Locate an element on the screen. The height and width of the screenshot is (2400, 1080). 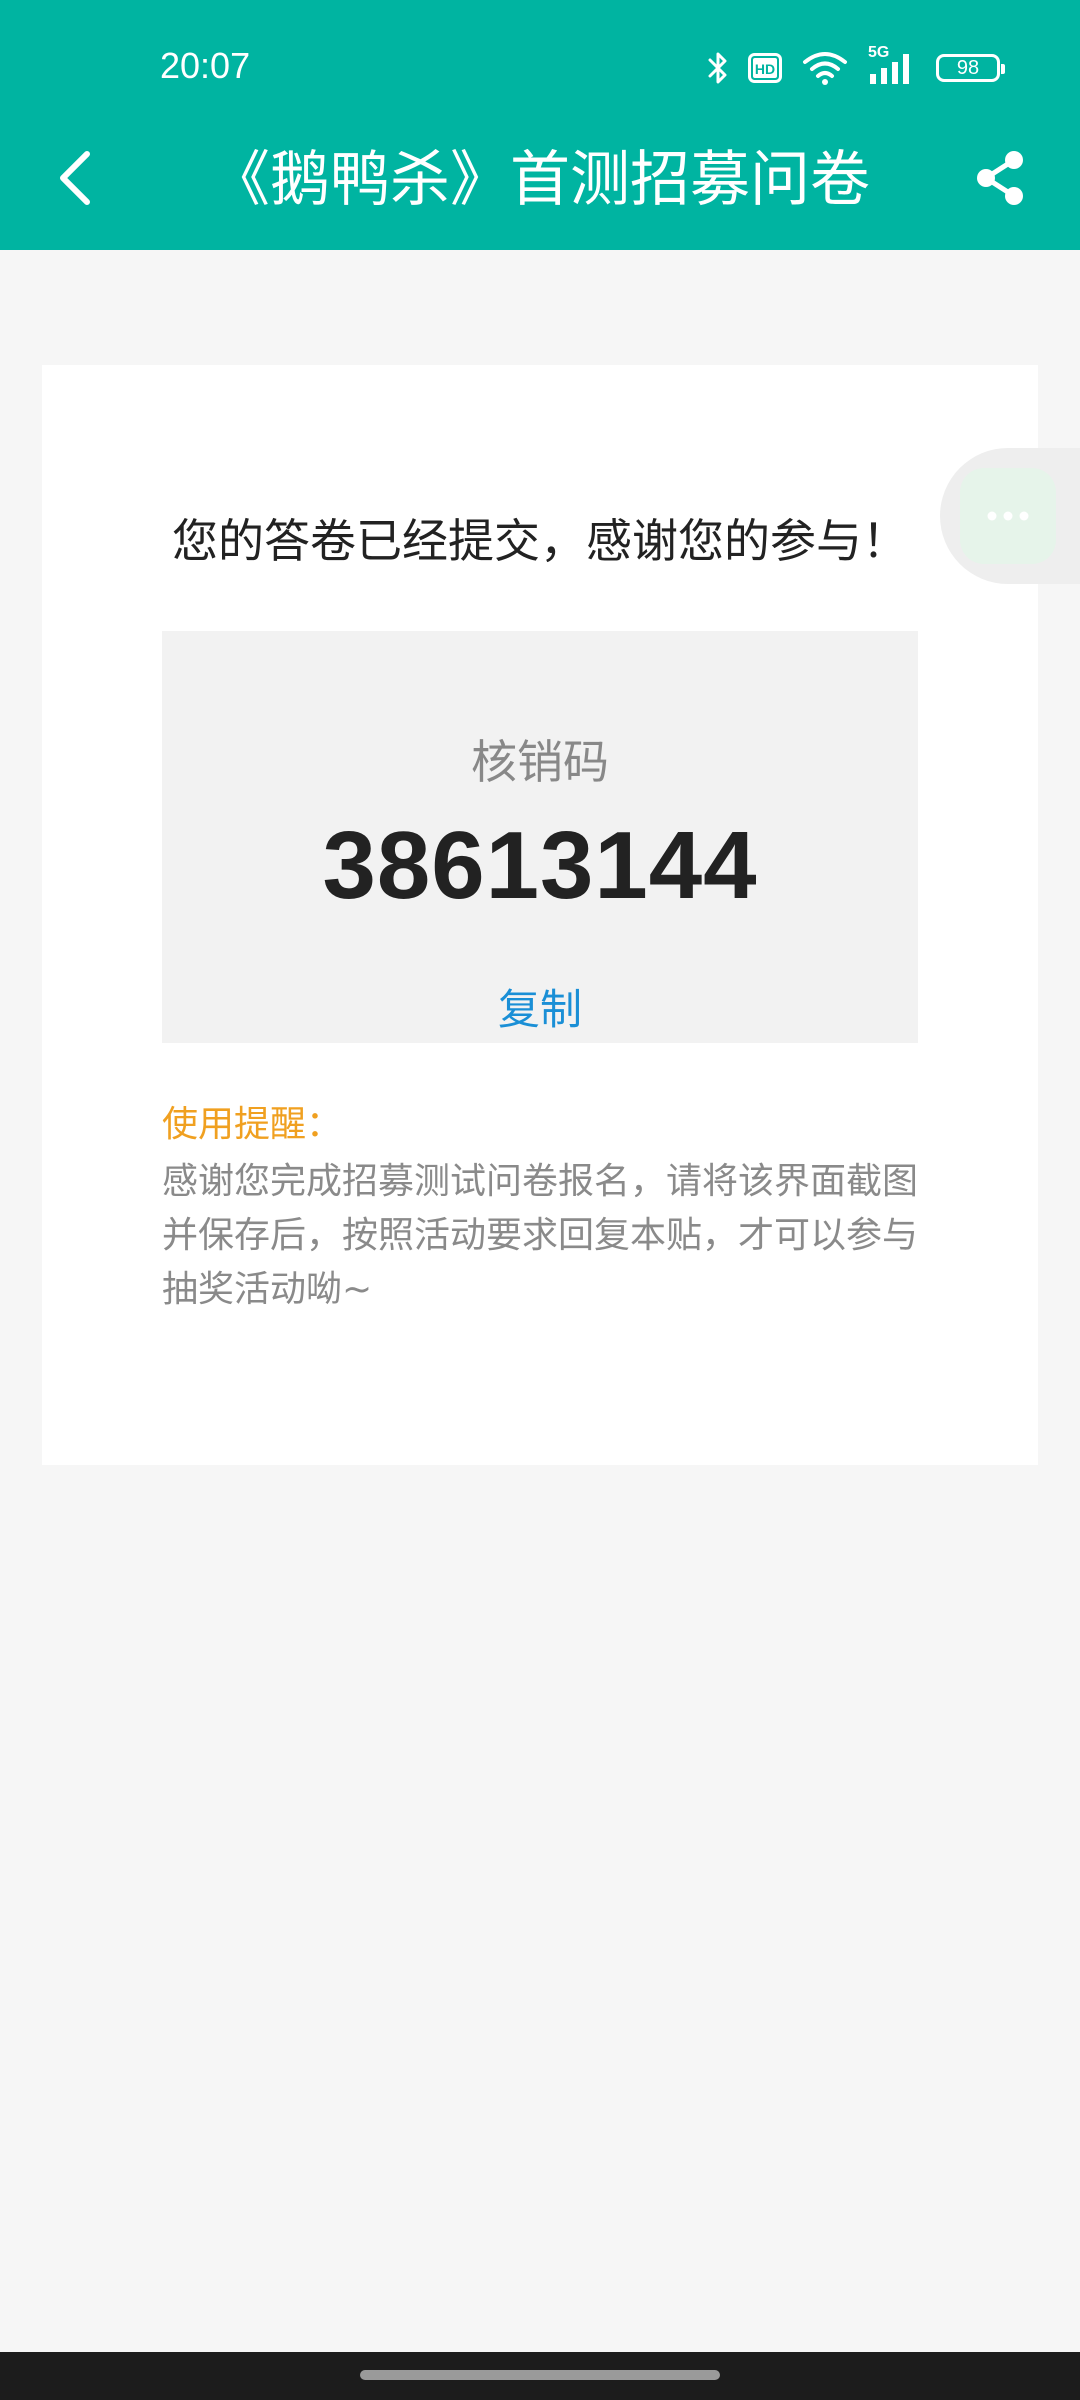
share-icon is located at coordinates (1000, 180).